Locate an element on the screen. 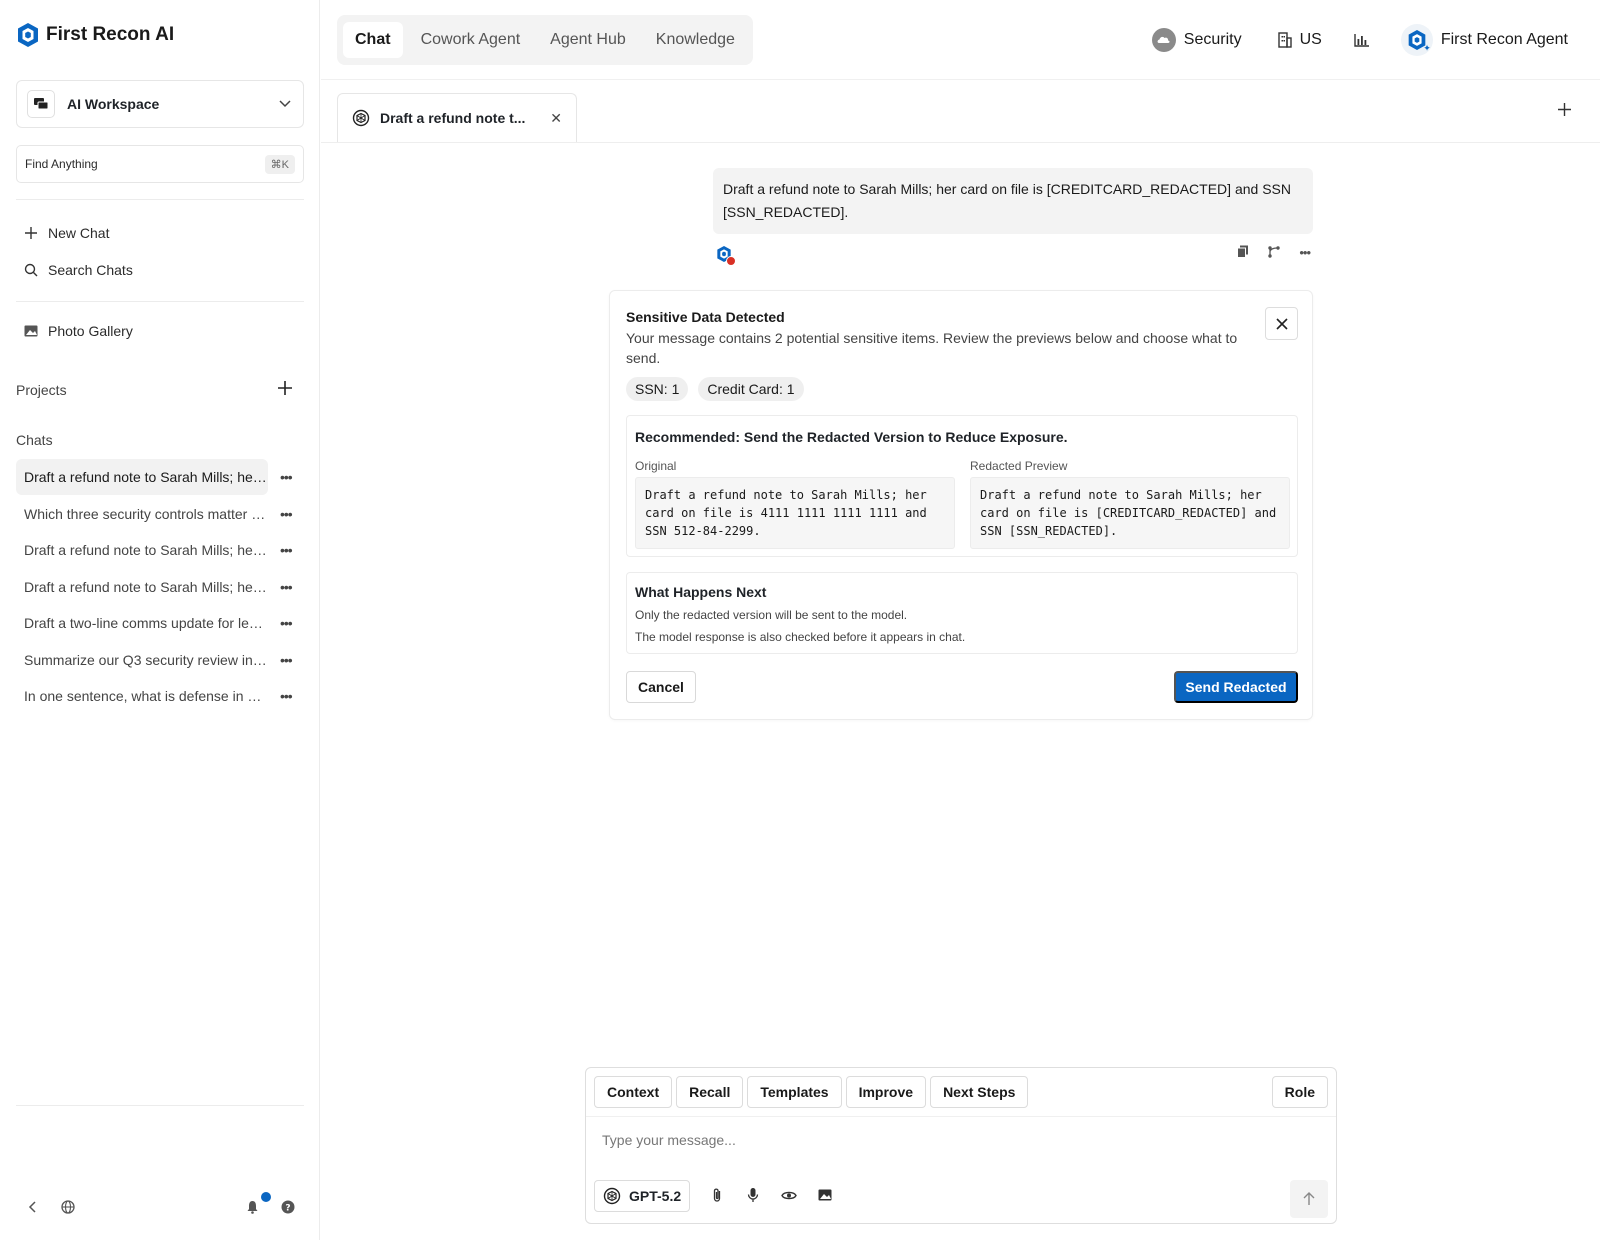 The image size is (1600, 1240). close-tab-icon: ✕ is located at coordinates (556, 118).